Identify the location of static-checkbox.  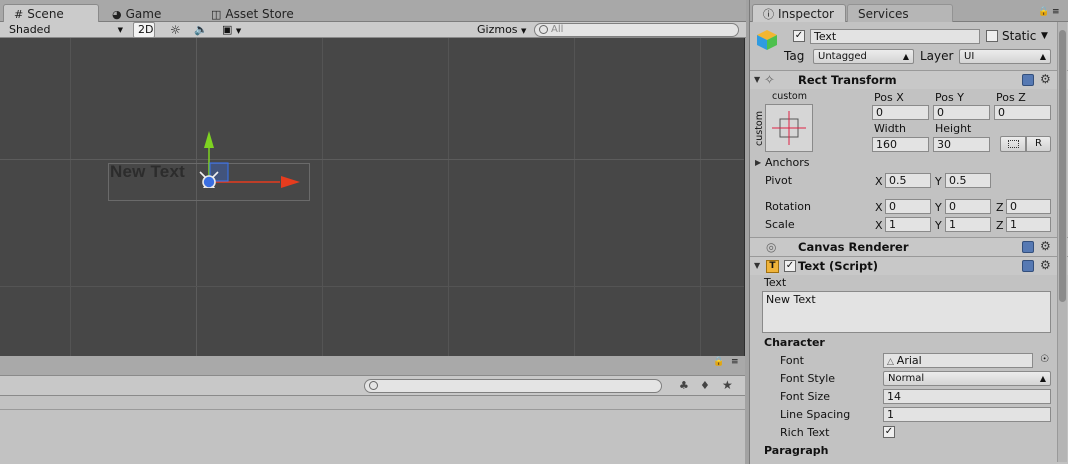
(992, 36).